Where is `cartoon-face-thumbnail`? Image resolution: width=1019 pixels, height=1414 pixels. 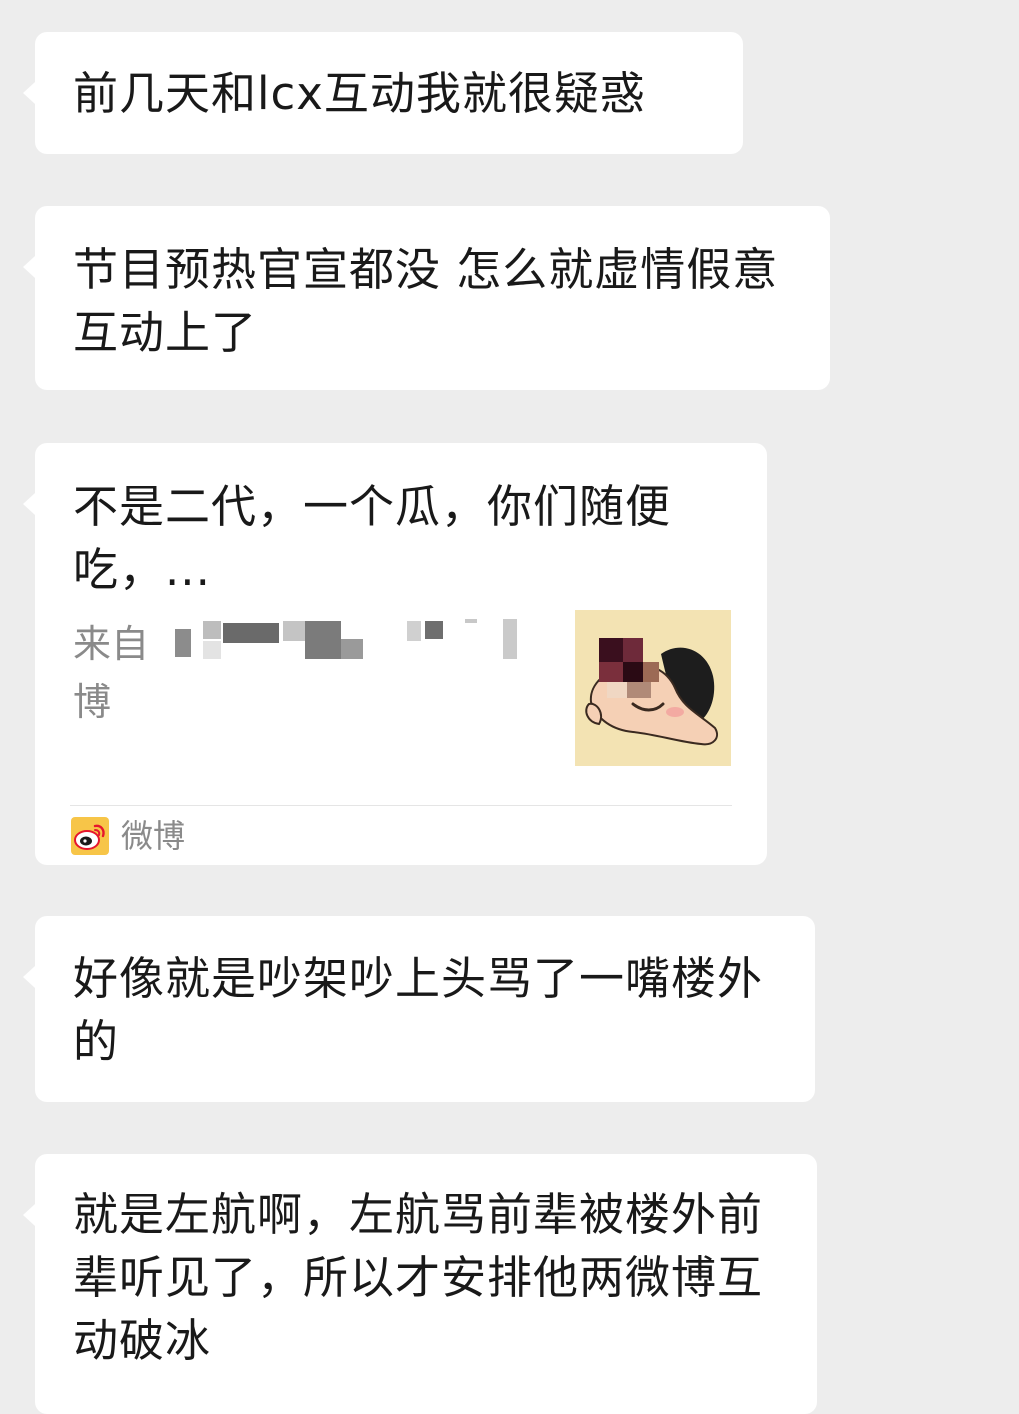
cartoon-face-thumbnail is located at coordinates (653, 688).